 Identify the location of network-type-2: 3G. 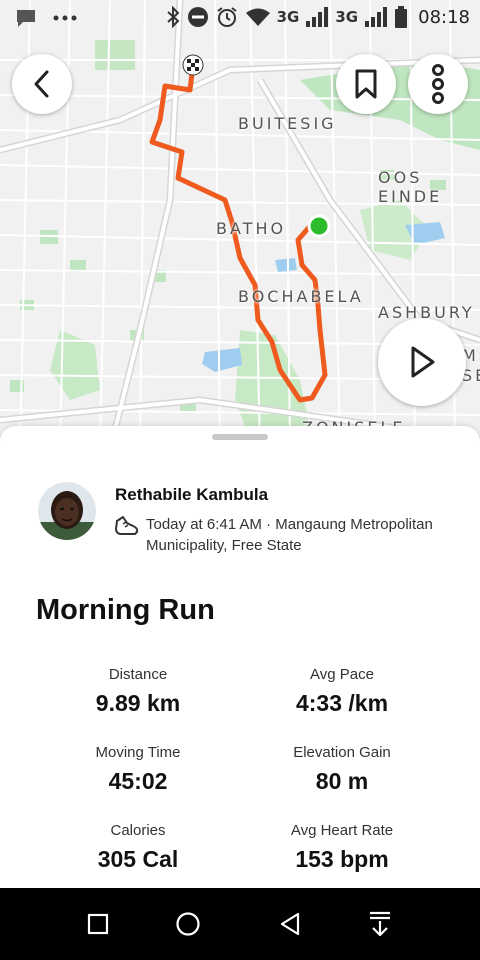
(347, 17).